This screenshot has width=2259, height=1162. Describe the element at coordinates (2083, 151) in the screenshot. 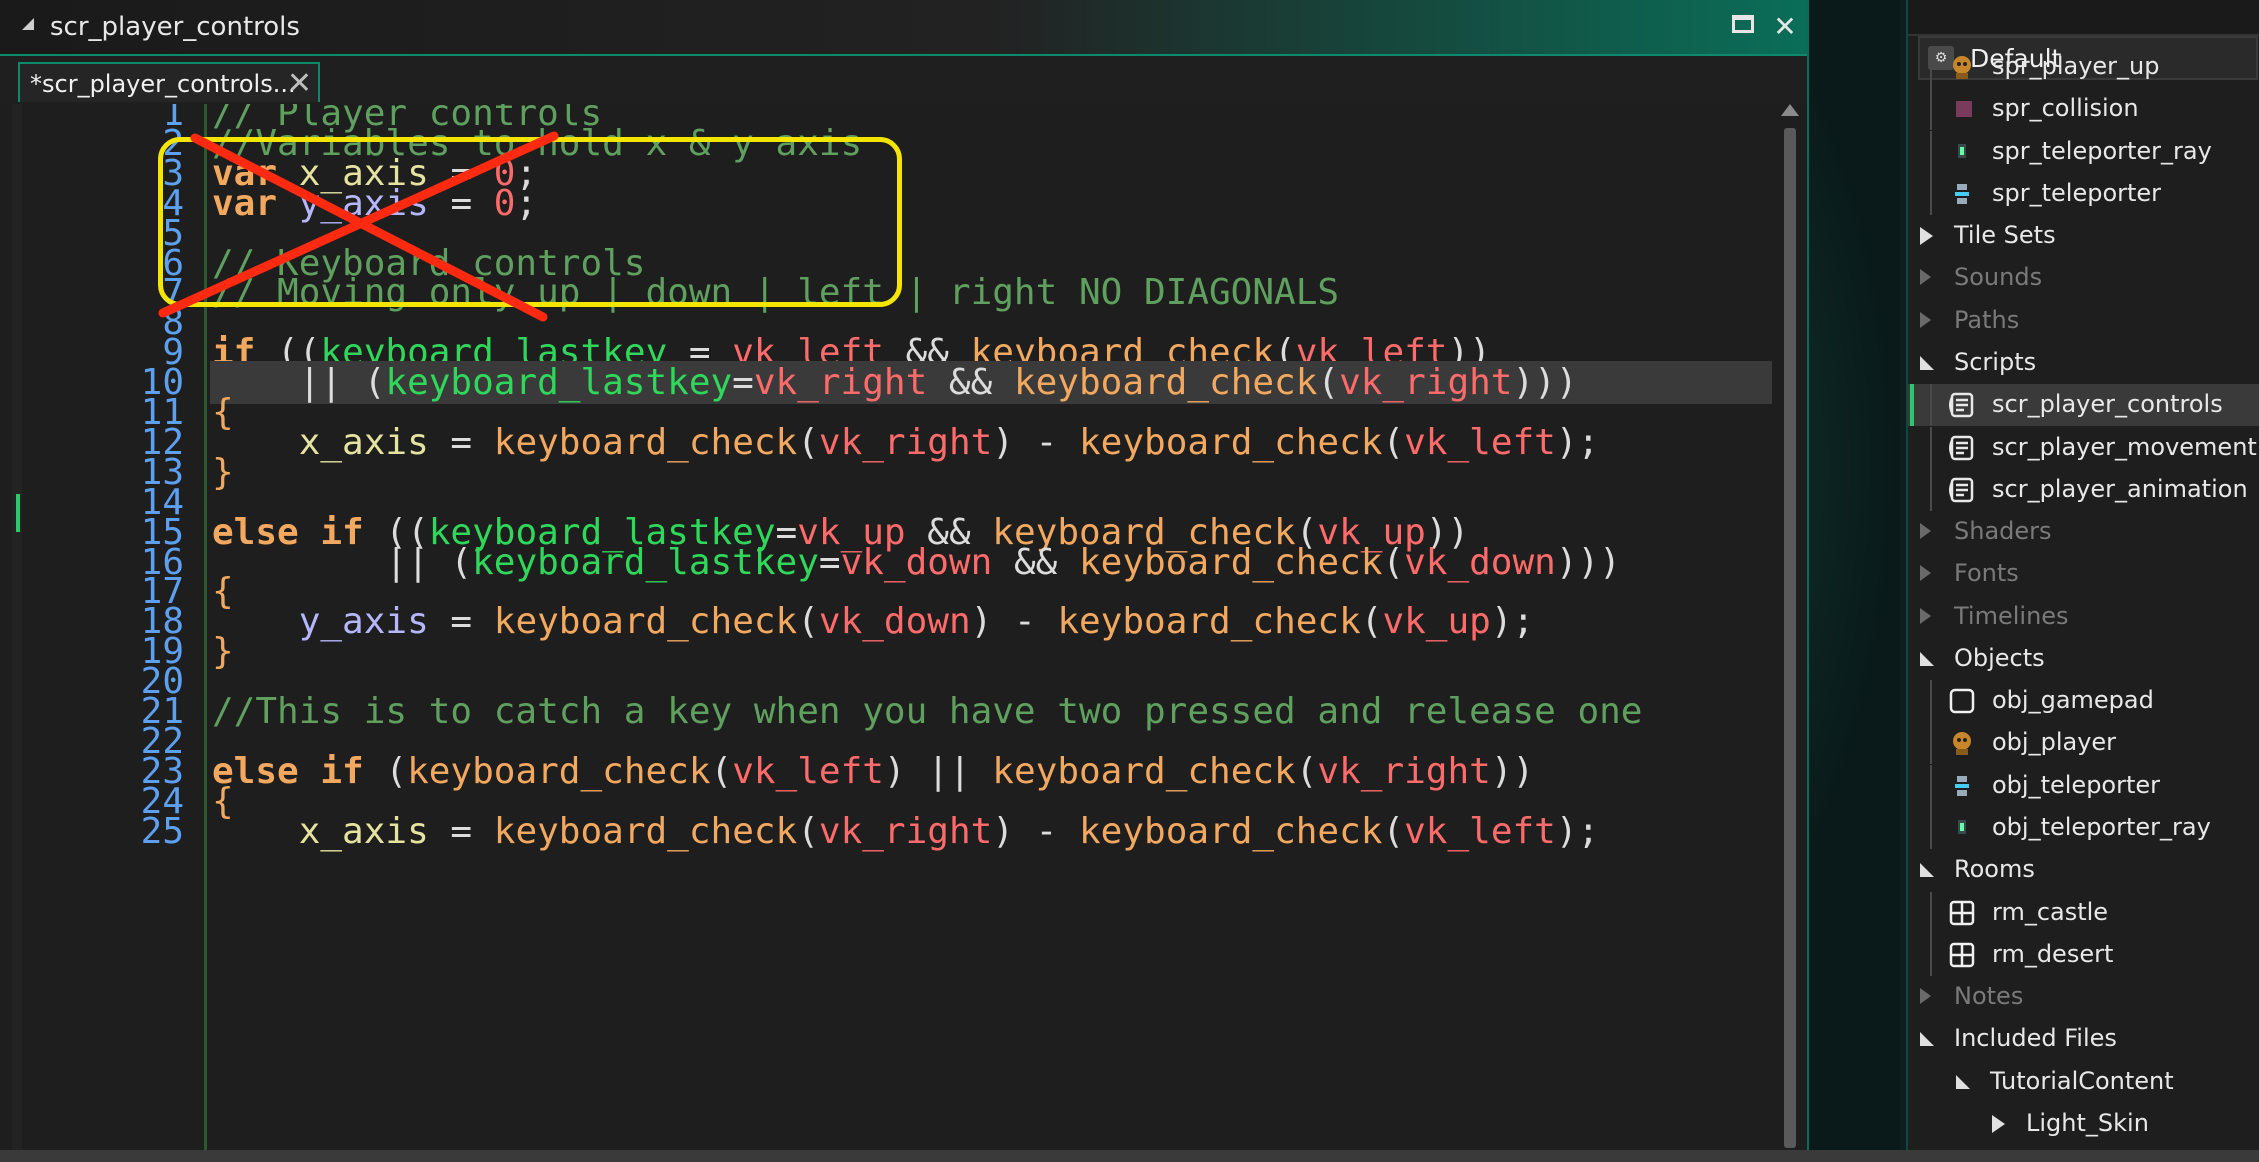

I see `tree-item-spr-teleporter-ray: spr_teleporter_ray` at that location.